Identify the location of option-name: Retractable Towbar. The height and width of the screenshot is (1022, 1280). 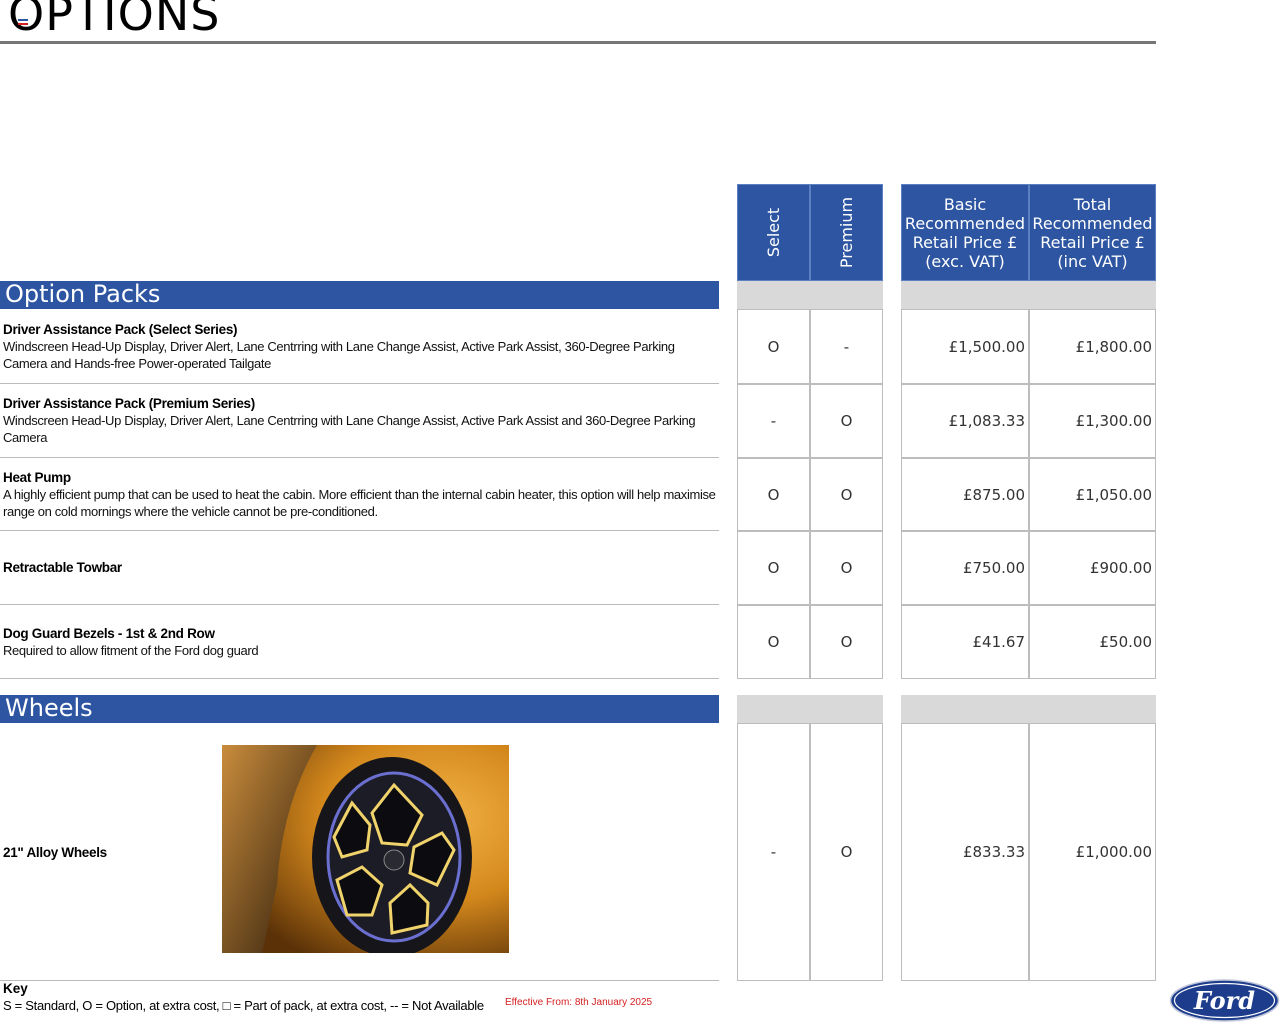
(62, 567).